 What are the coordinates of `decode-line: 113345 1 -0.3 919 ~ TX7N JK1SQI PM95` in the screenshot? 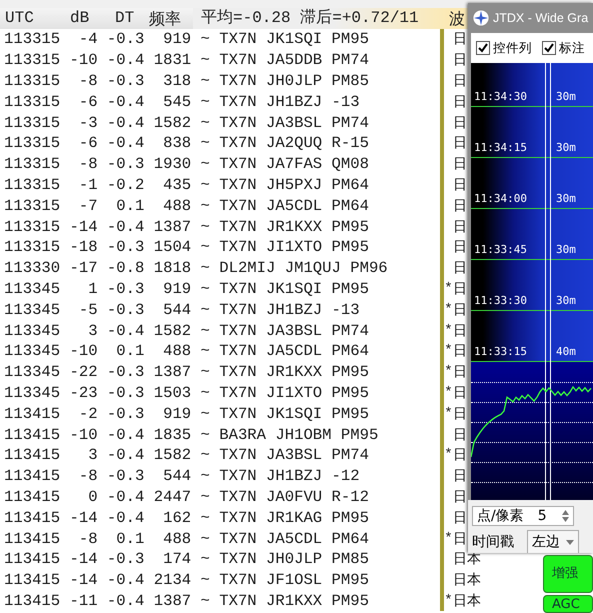 It's located at (220, 288).